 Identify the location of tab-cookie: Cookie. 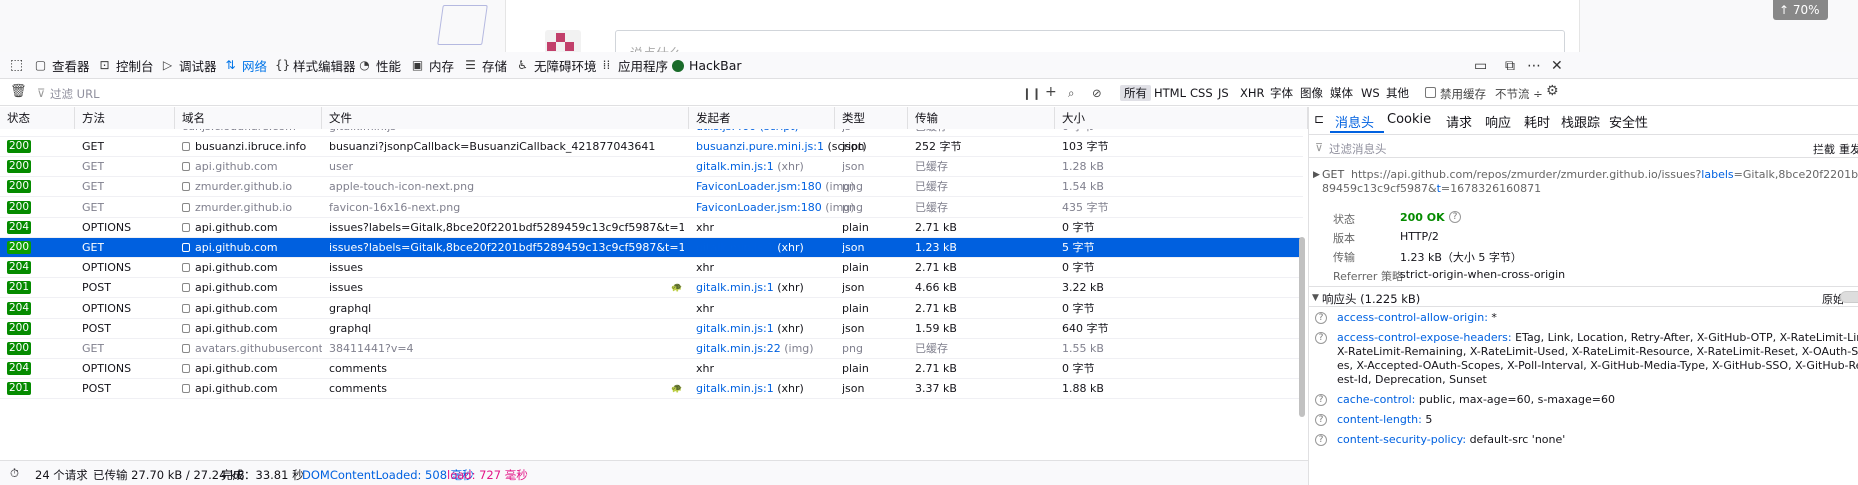
(1409, 119).